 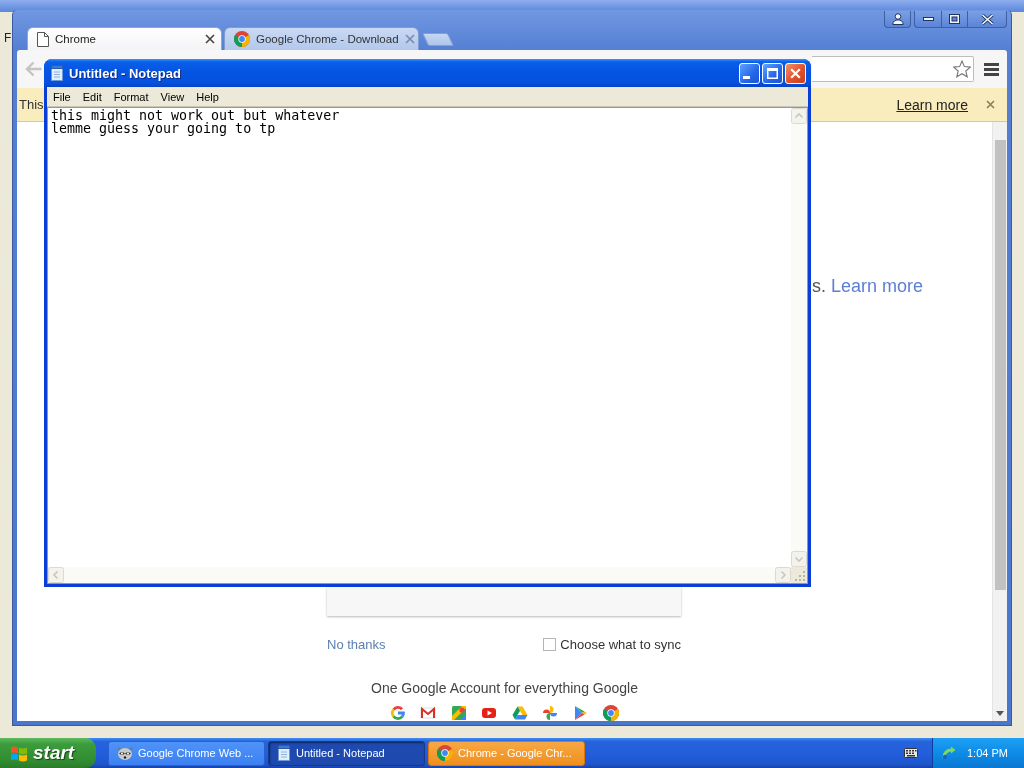 I want to click on profile-button, so click(x=897, y=19).